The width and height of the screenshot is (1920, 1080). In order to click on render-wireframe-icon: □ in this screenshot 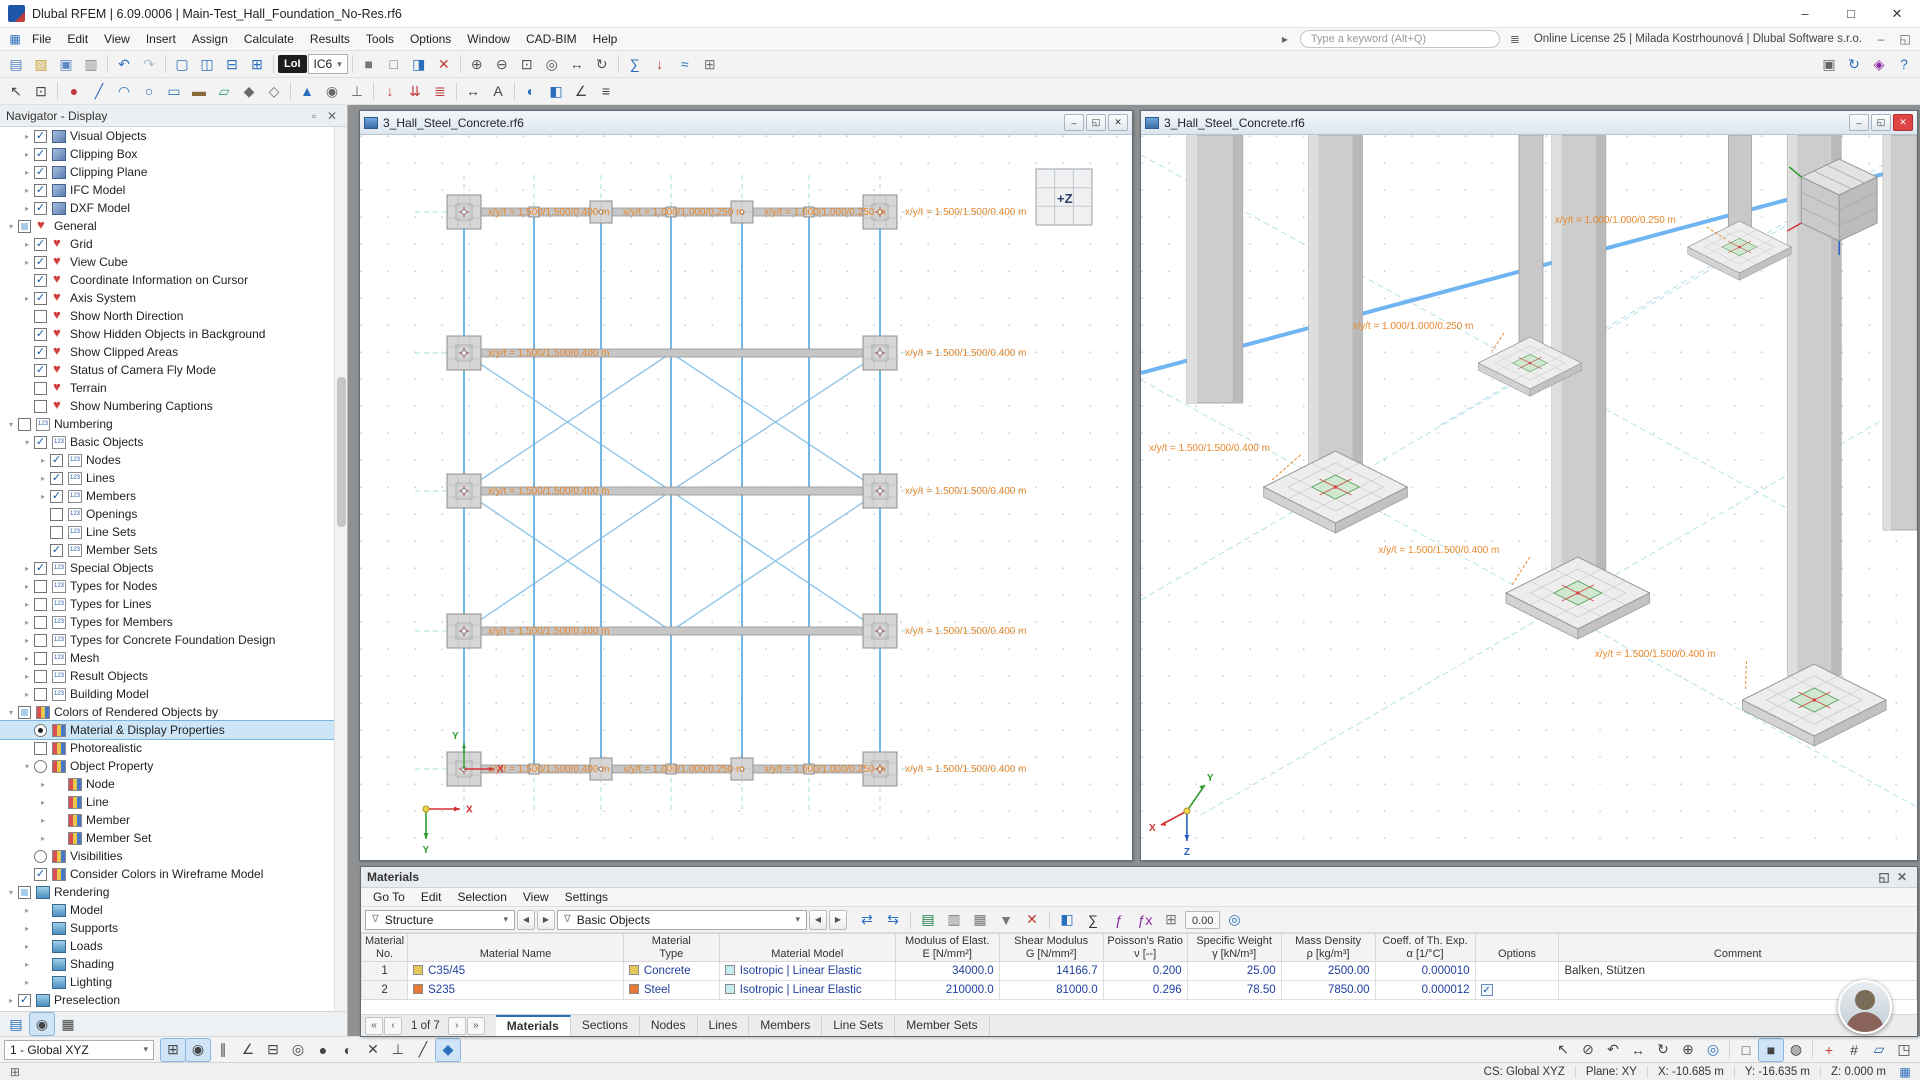, I will do `click(394, 64)`.